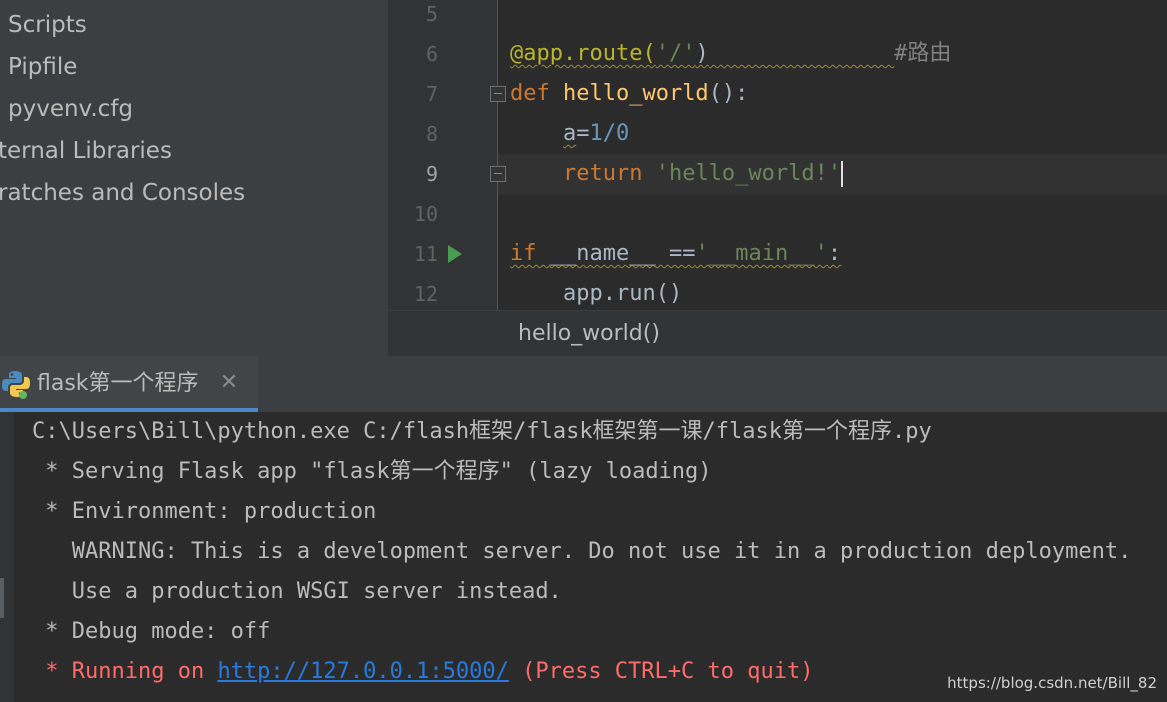 This screenshot has width=1167, height=702. Describe the element at coordinates (1052, 683) in the screenshot. I see `watermark: https://blog.csdn.net/Bill_82` at that location.